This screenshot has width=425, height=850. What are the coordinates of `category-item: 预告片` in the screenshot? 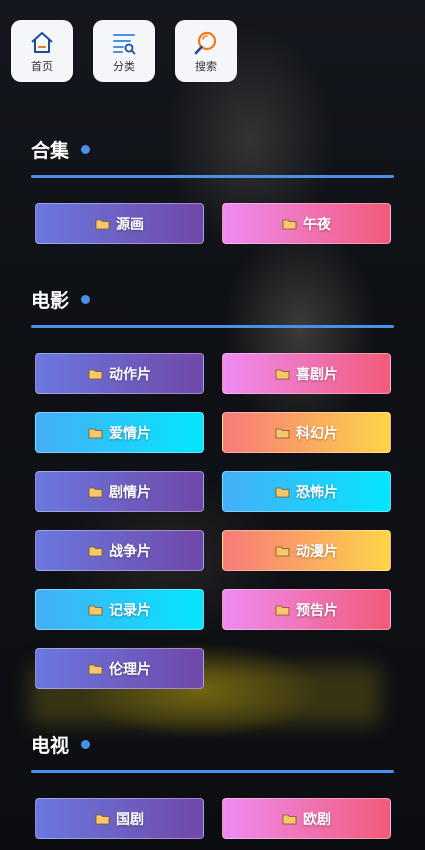 It's located at (306, 609).